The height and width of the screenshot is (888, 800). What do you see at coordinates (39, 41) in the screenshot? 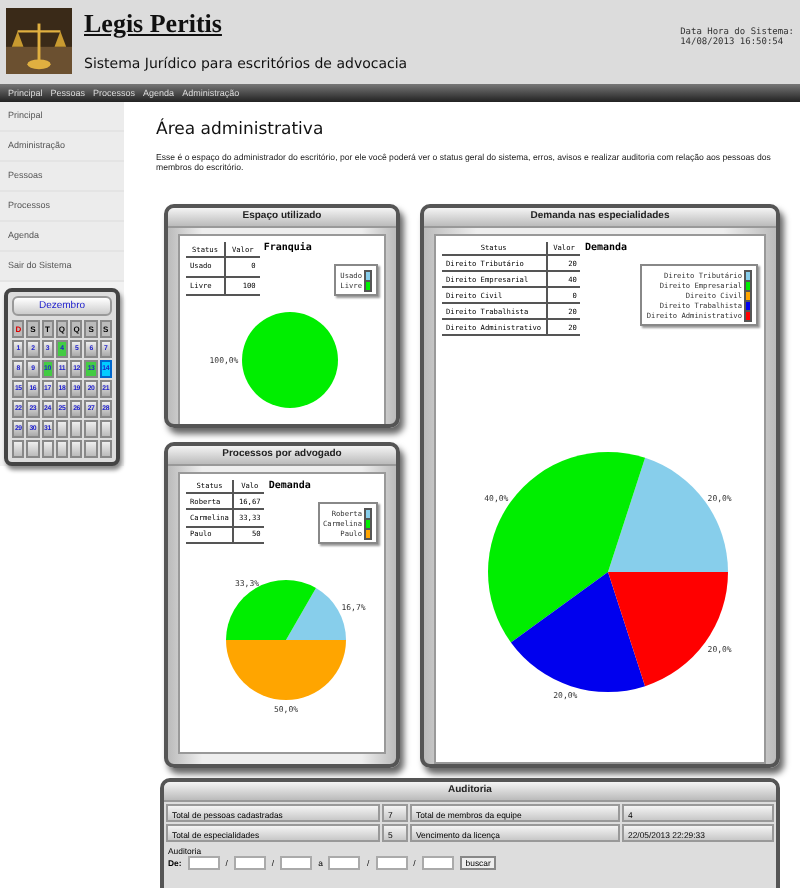
I see `scales-logo` at bounding box center [39, 41].